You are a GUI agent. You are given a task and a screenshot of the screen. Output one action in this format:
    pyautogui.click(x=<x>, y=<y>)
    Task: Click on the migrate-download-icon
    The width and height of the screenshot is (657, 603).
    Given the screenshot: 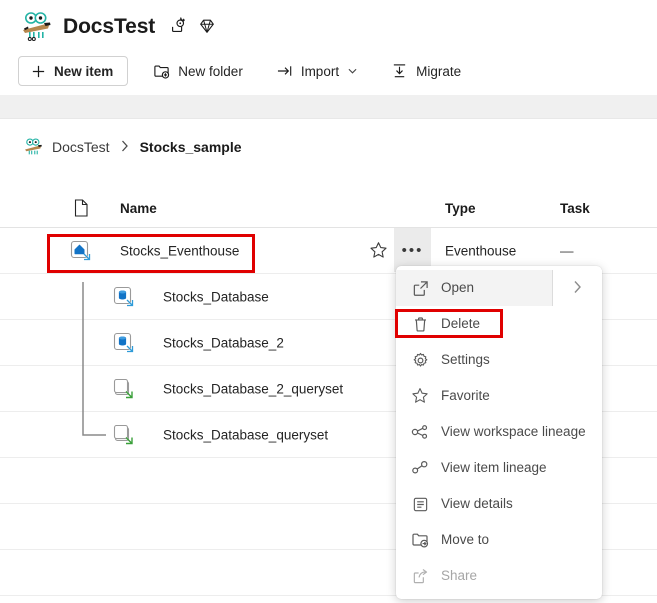 What is the action you would take?
    pyautogui.click(x=399, y=71)
    